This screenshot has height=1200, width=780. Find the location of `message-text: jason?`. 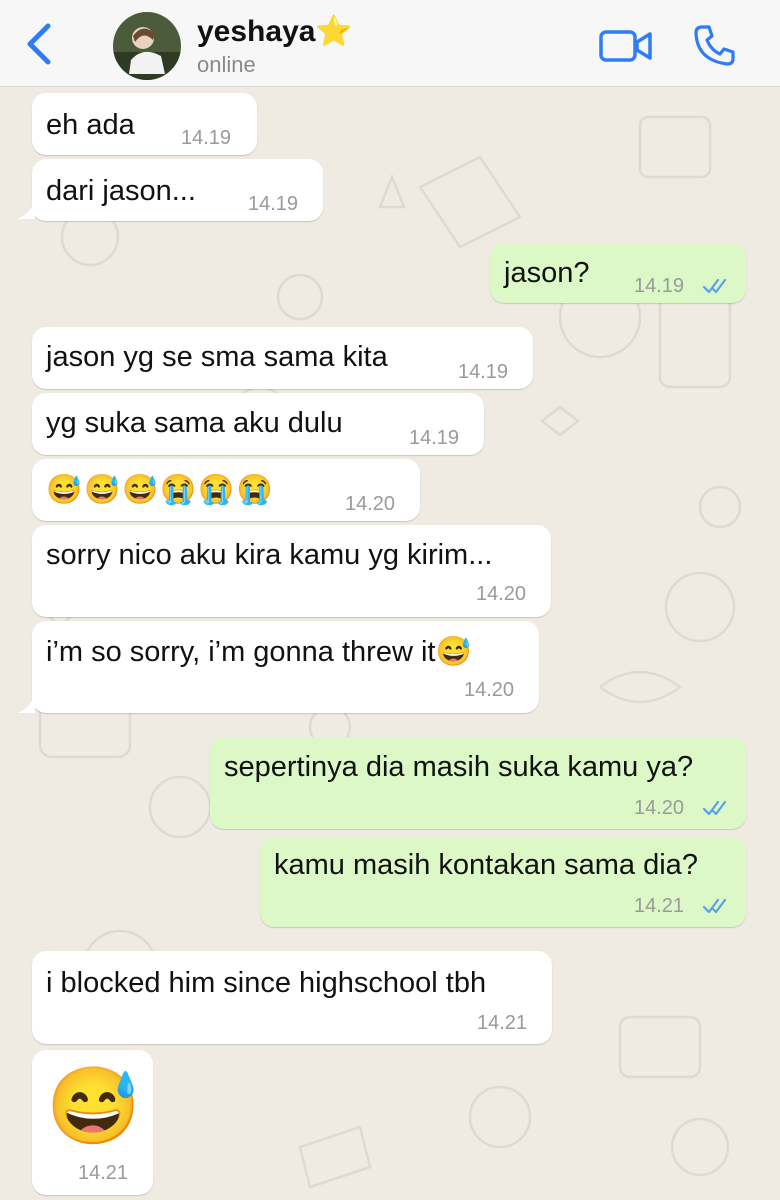

message-text: jason? is located at coordinates (547, 273).